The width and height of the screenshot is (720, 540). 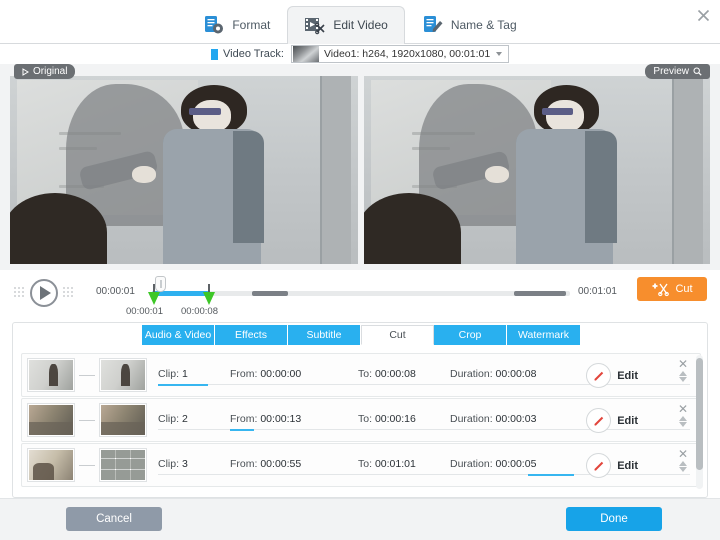 I want to click on clip-from-field: From: 00:00:55, so click(x=265, y=464).